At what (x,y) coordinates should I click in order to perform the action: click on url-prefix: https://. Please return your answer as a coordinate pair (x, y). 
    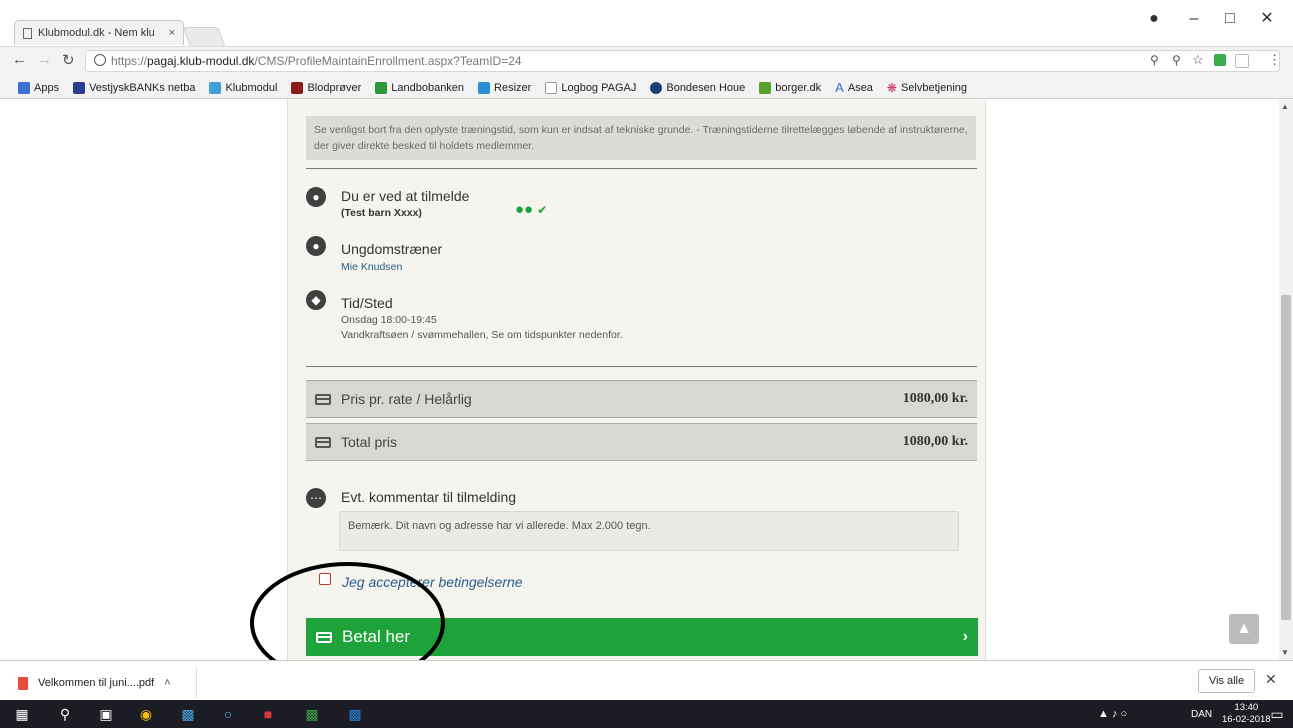
    Looking at the image, I should click on (129, 61).